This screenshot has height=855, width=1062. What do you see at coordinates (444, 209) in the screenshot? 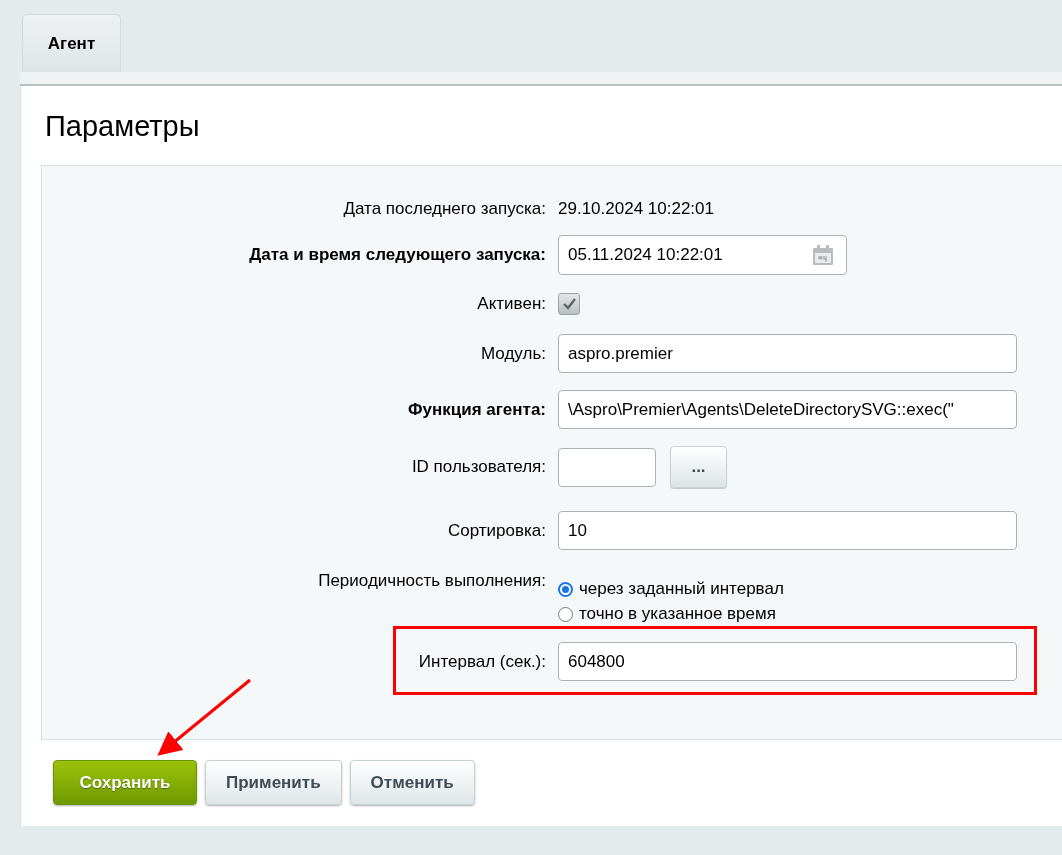
I see `field-label: Дата последнего запуска:` at bounding box center [444, 209].